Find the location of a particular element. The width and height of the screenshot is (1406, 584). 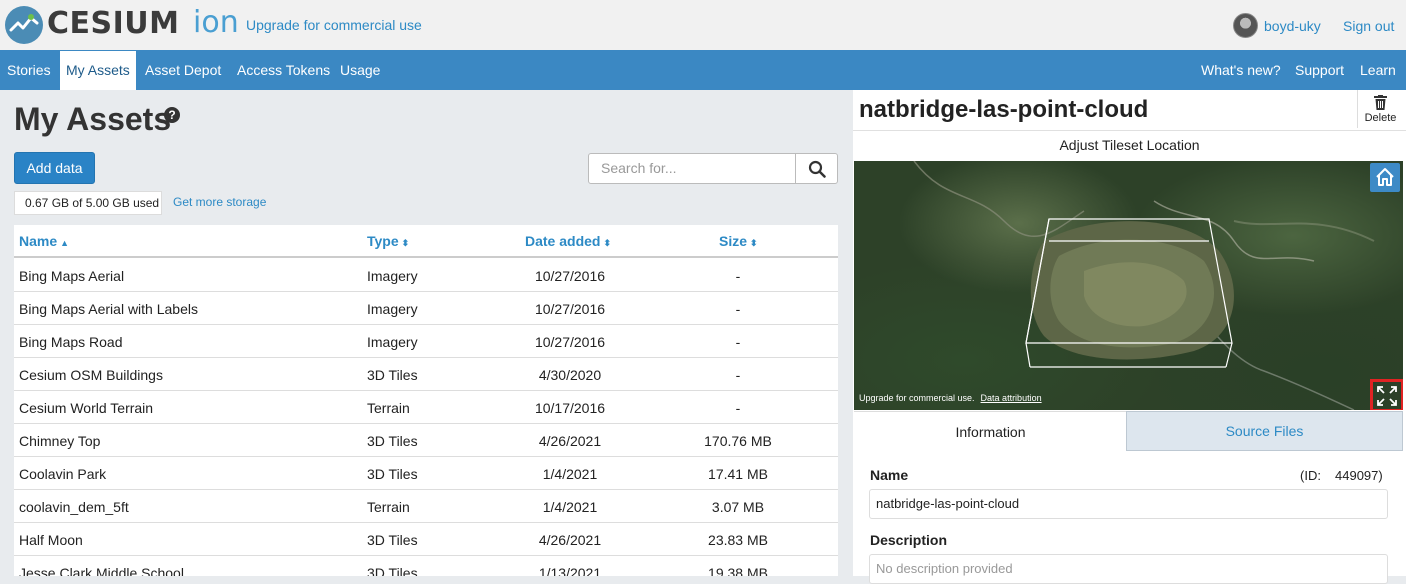

asset-id-label: (ID: is located at coordinates (1310, 475).